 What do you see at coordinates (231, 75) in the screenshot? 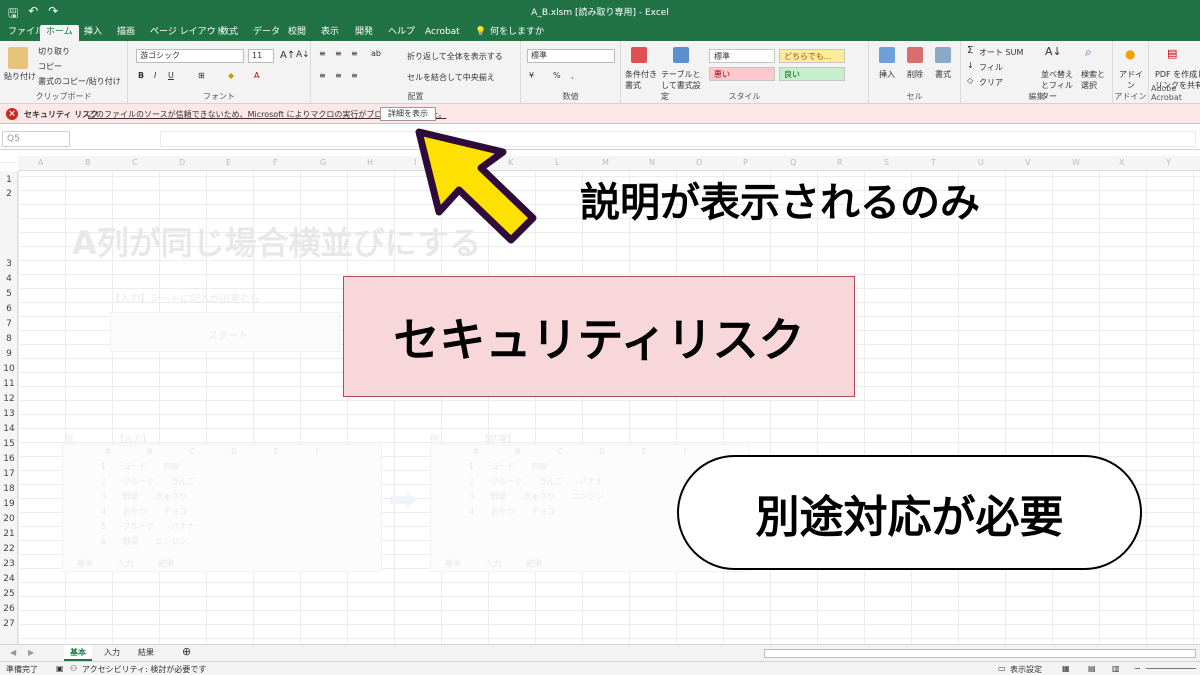
I see `fill-color-icon: ◆` at bounding box center [231, 75].